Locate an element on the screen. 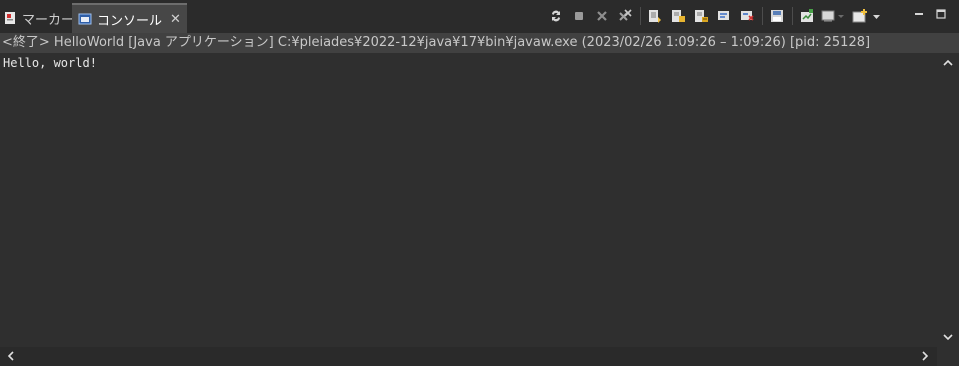  console-icon is located at coordinates (85, 19).